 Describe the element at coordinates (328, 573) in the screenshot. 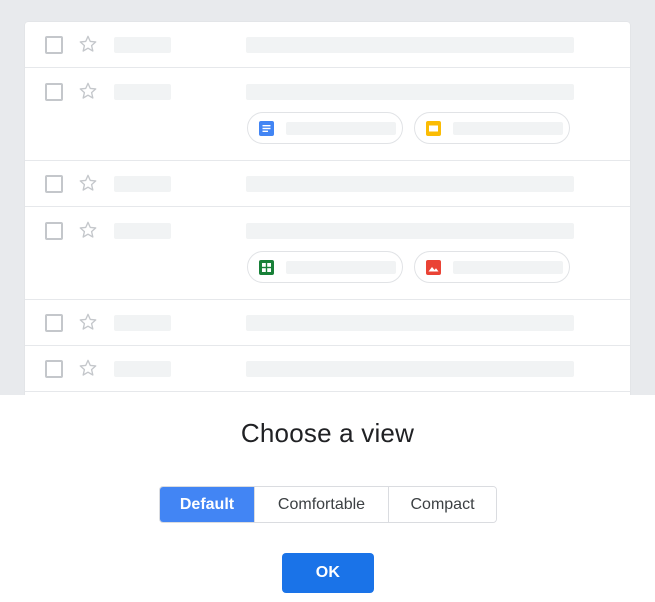

I see `ok-button: OK` at that location.